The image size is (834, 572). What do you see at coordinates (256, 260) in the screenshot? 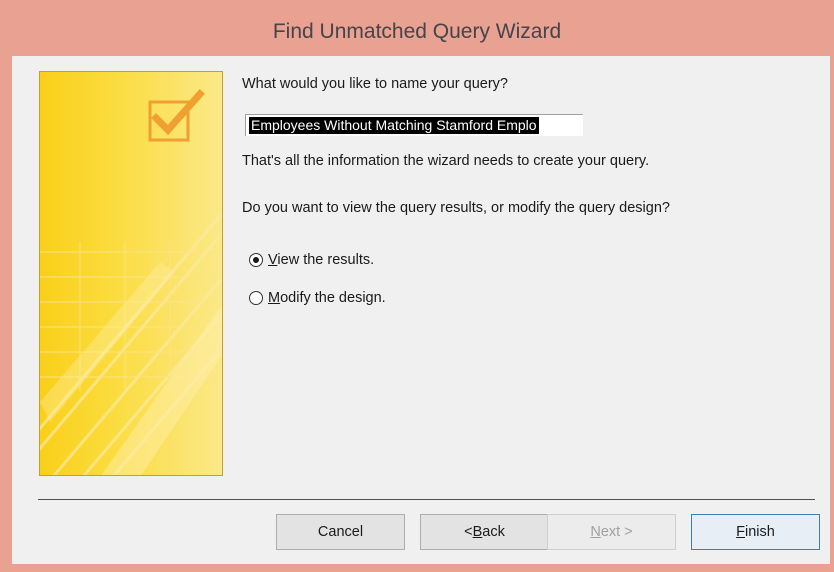
I see `view-results-radio` at bounding box center [256, 260].